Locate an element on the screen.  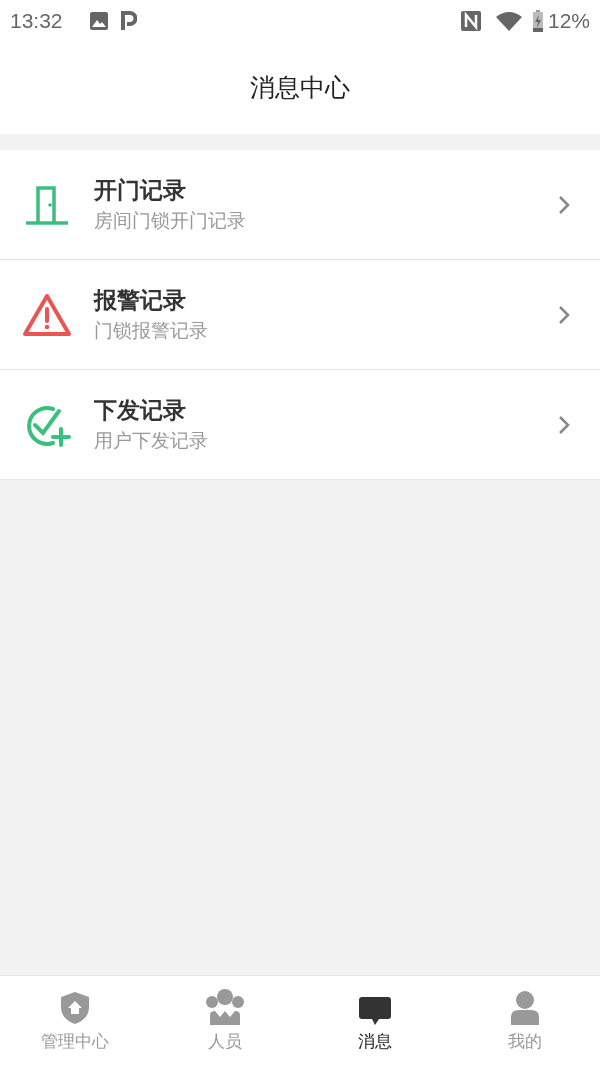
page-title: 消息中心 is located at coordinates (300, 88).